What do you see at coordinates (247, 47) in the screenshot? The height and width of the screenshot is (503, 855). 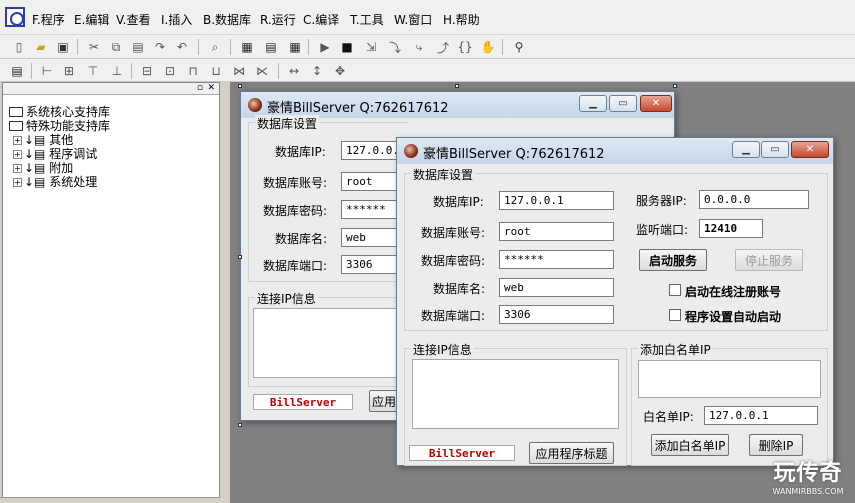 I see `layout-icon: ▦` at bounding box center [247, 47].